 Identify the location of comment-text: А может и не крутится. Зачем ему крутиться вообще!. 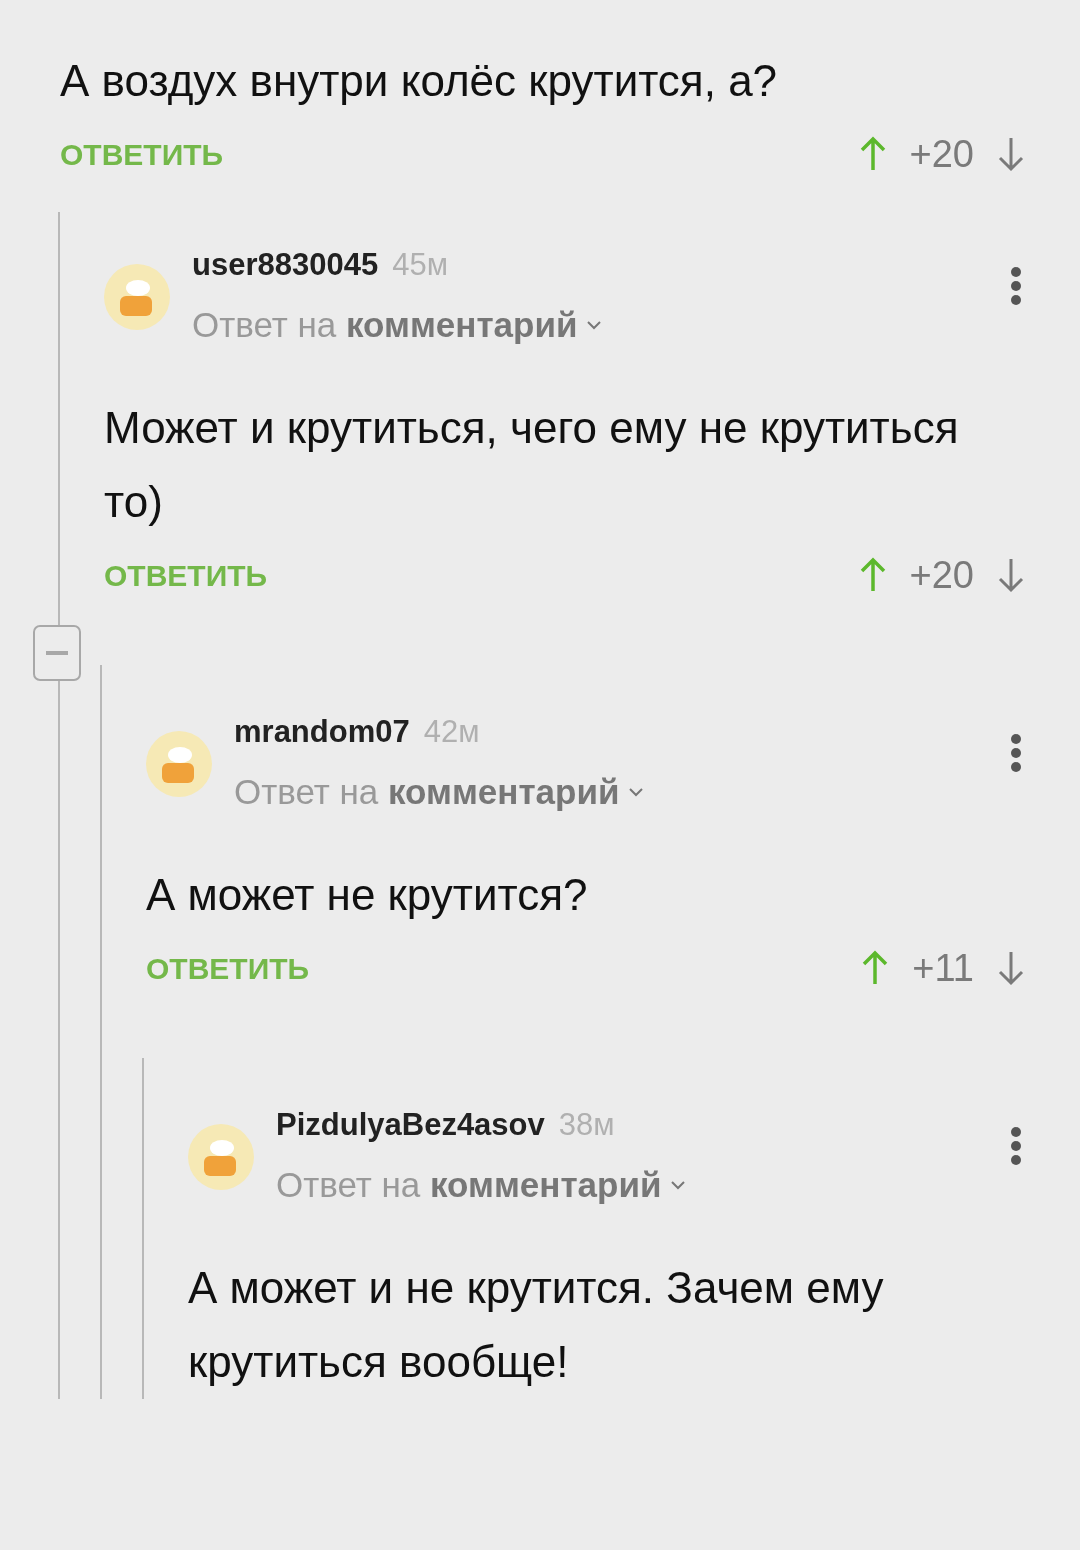
(536, 1325).